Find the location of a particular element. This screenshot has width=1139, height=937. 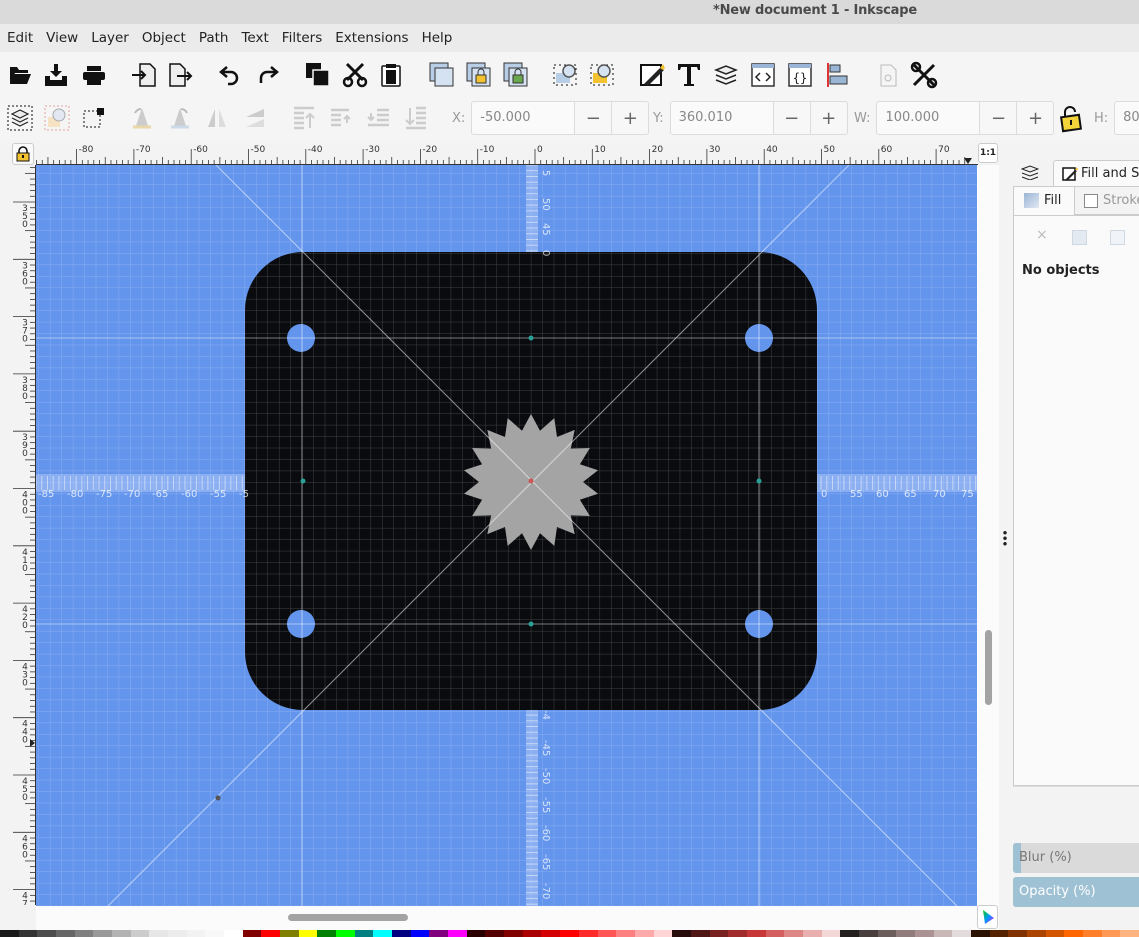

linear-gradient-button is located at coordinates (1117, 237).